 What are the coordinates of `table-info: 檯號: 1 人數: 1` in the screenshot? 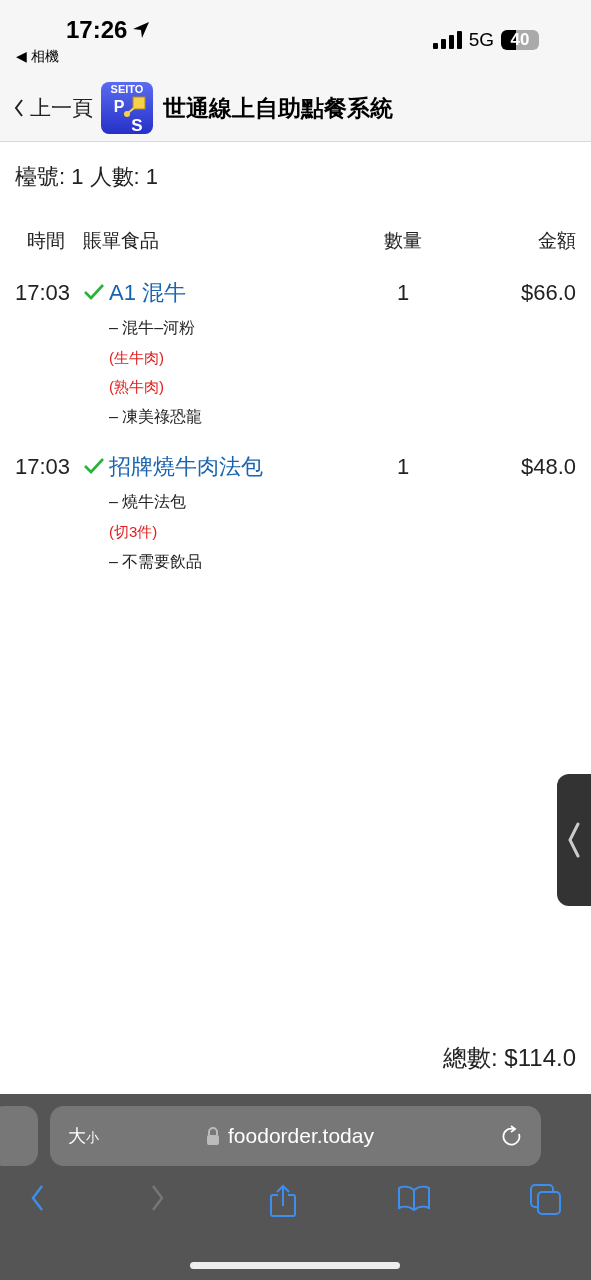 It's located at (87, 177).